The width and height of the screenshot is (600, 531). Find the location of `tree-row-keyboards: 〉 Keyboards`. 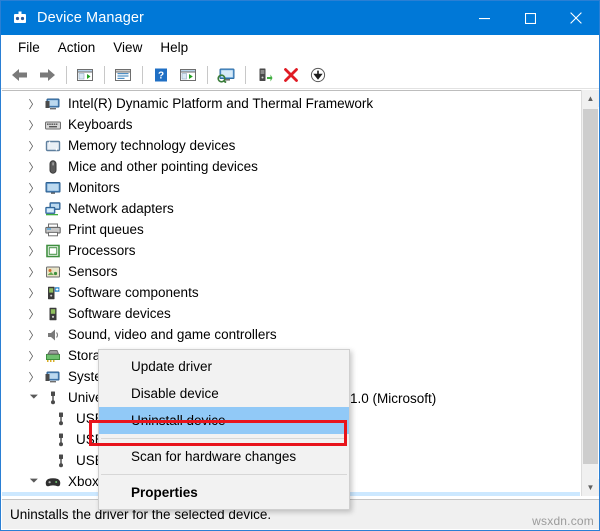

tree-row-keyboards: 〉 Keyboards is located at coordinates (291, 124).